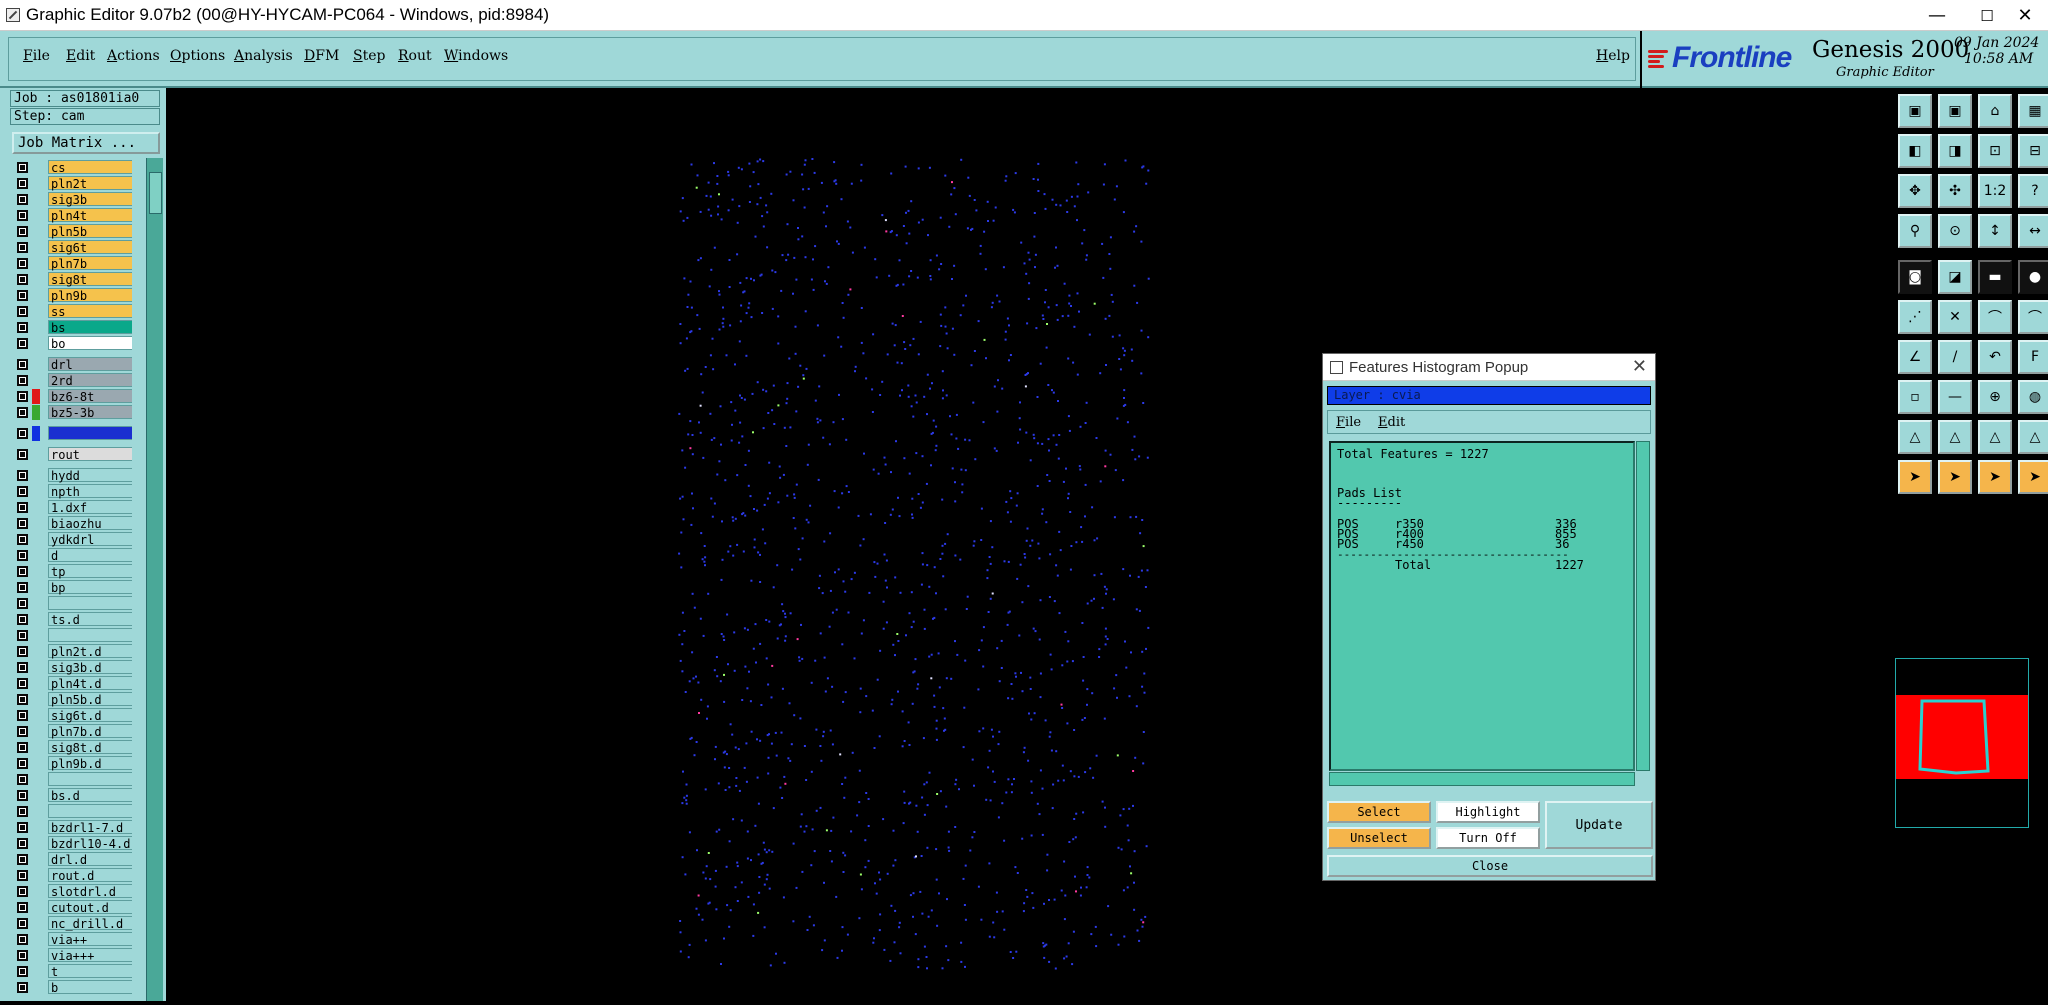 This screenshot has width=2048, height=1005. I want to click on layer-row: rout, so click(71, 454).